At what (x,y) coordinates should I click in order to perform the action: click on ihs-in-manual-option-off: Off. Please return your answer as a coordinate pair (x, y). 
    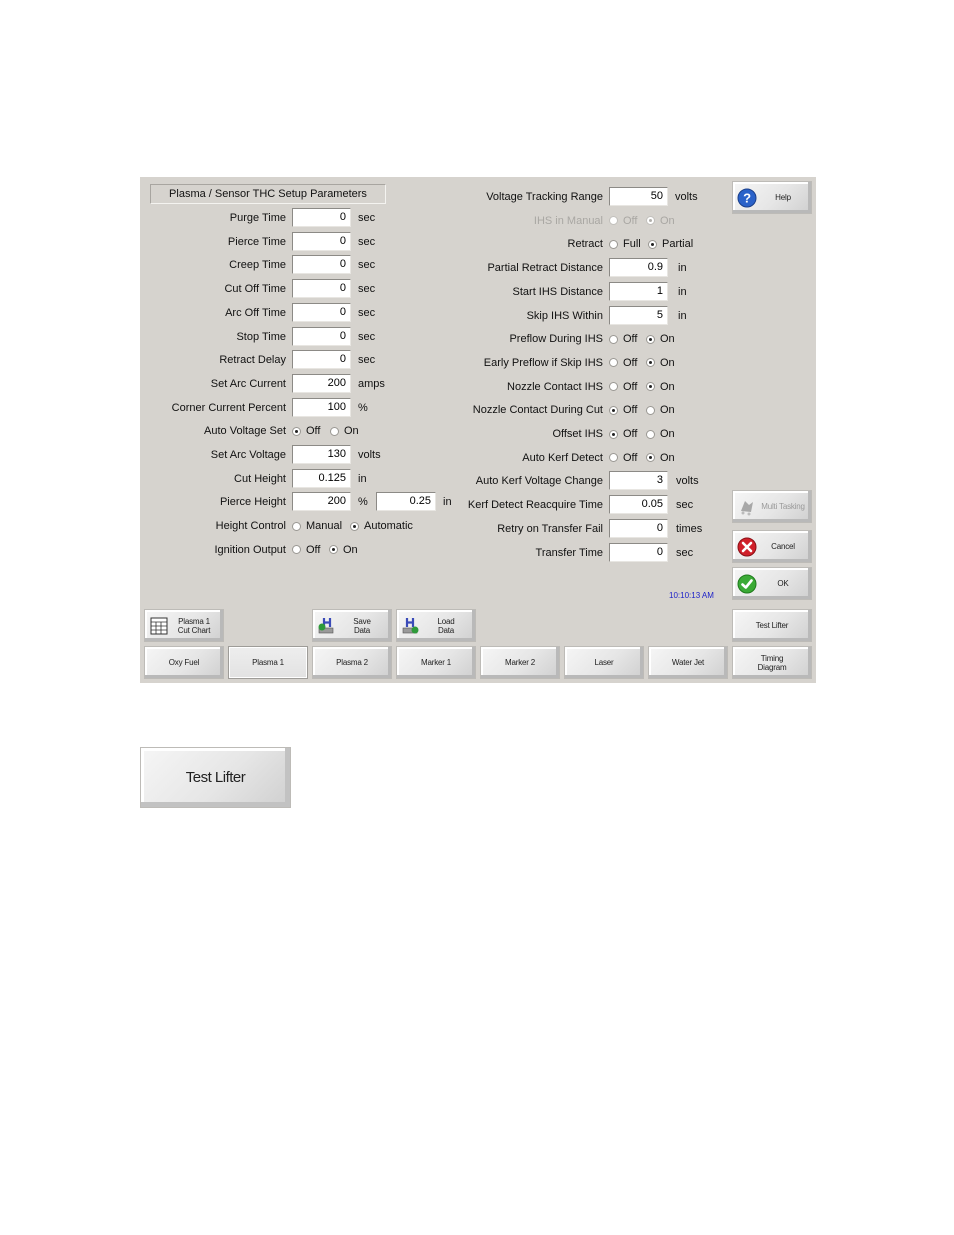
    Looking at the image, I should click on (630, 220).